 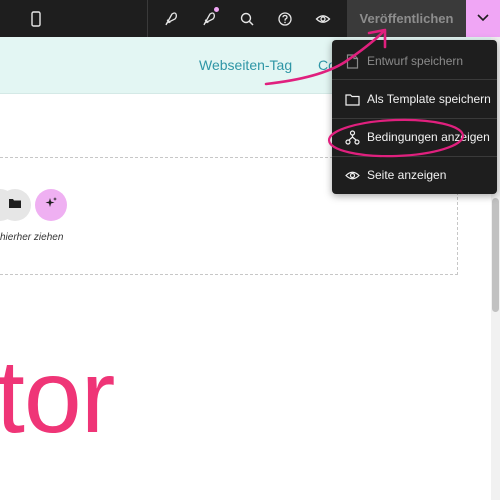 What do you see at coordinates (36, 18) in the screenshot?
I see `mobile-device-icon` at bounding box center [36, 18].